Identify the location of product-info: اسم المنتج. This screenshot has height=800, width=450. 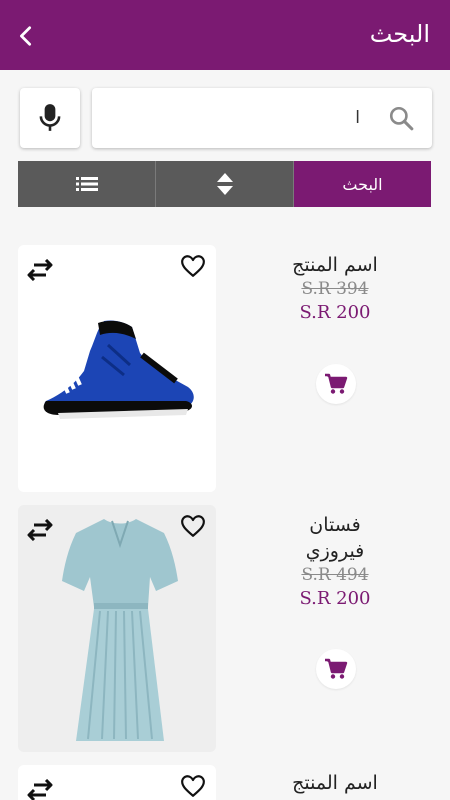
(335, 785).